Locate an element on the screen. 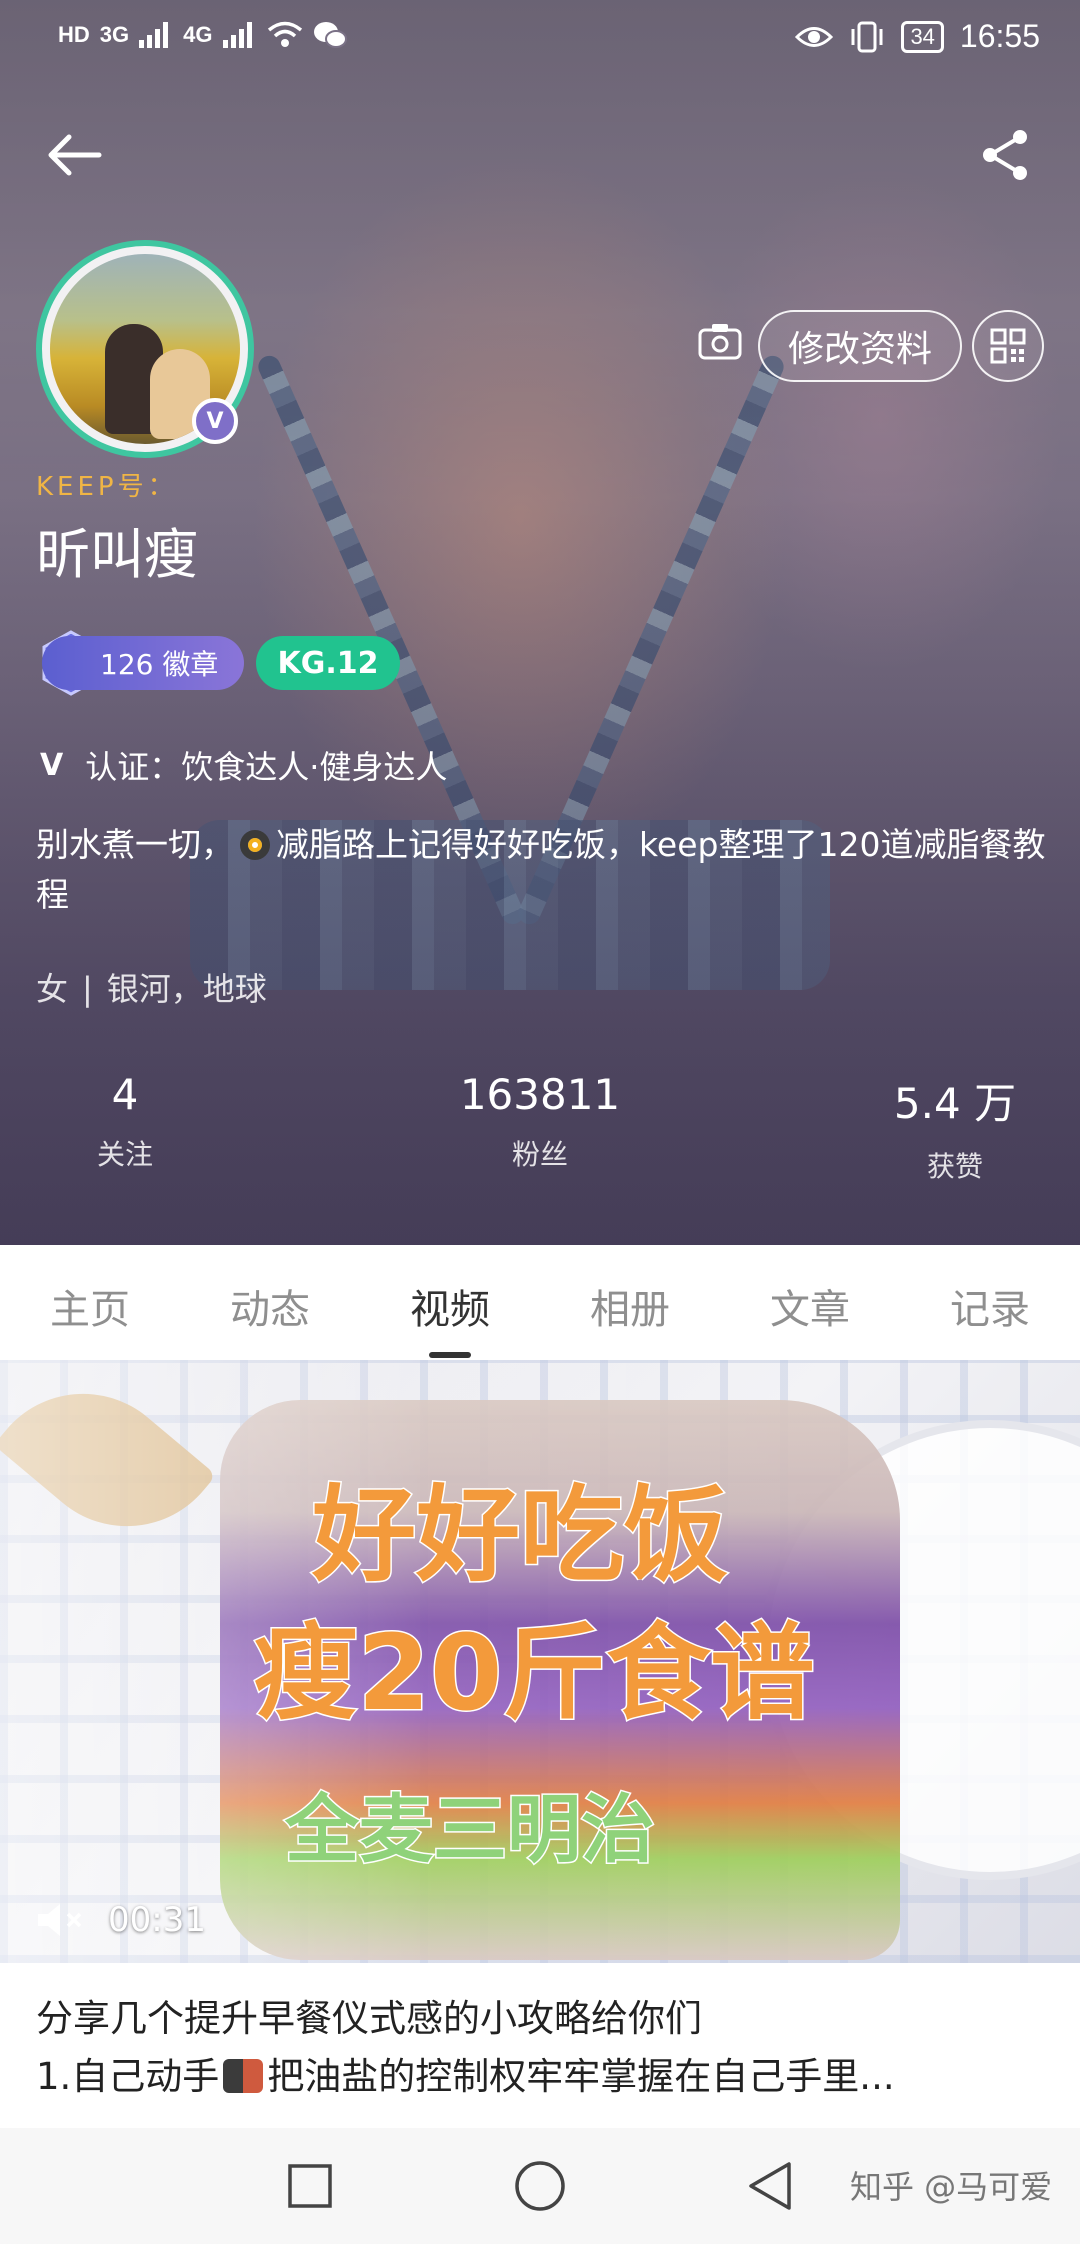  bio: 别水煮一切， 减脂路上记得好好吃饭，keep整理了120道减脂餐教程 is located at coordinates (541, 870).